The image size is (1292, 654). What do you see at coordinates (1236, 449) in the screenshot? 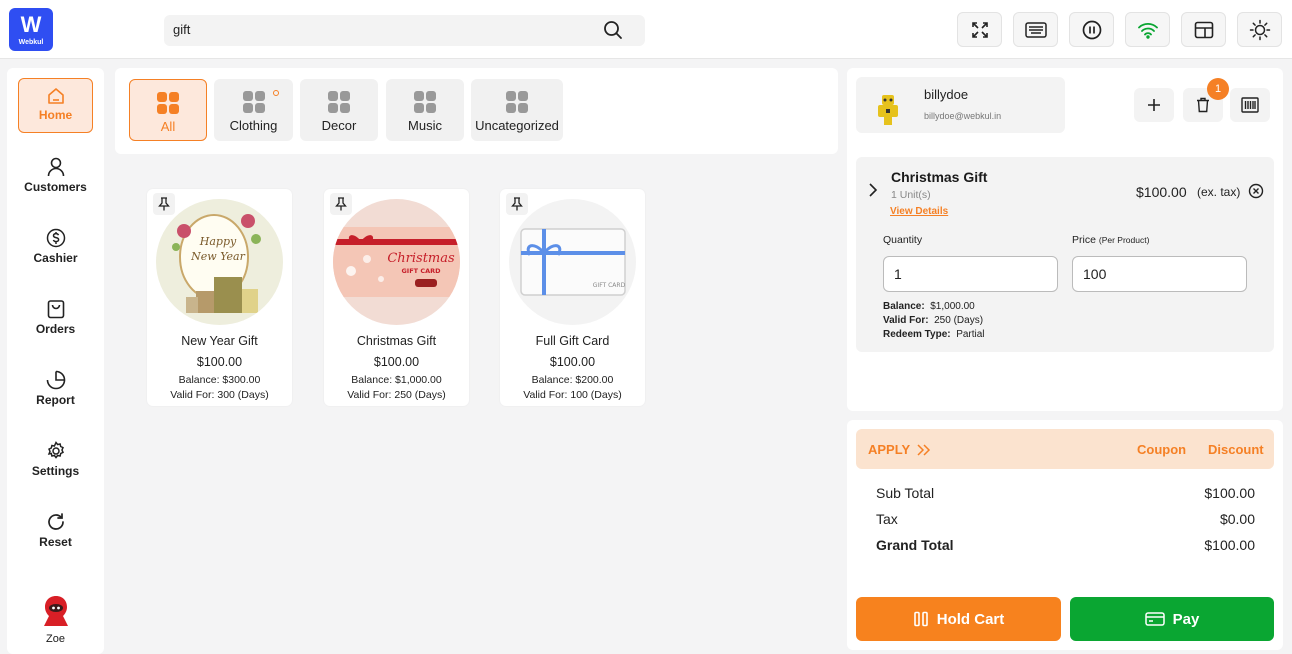
I see `discount-button: Discount` at bounding box center [1236, 449].